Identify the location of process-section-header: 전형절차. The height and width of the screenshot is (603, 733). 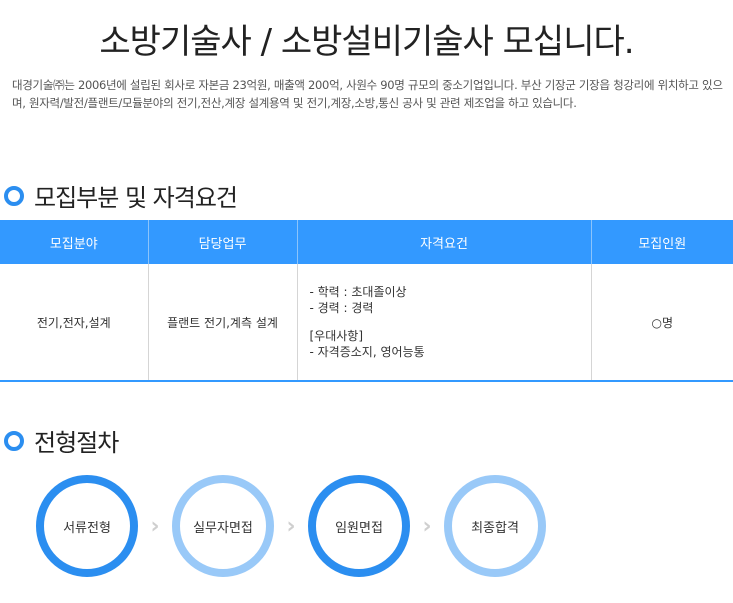
(61, 440).